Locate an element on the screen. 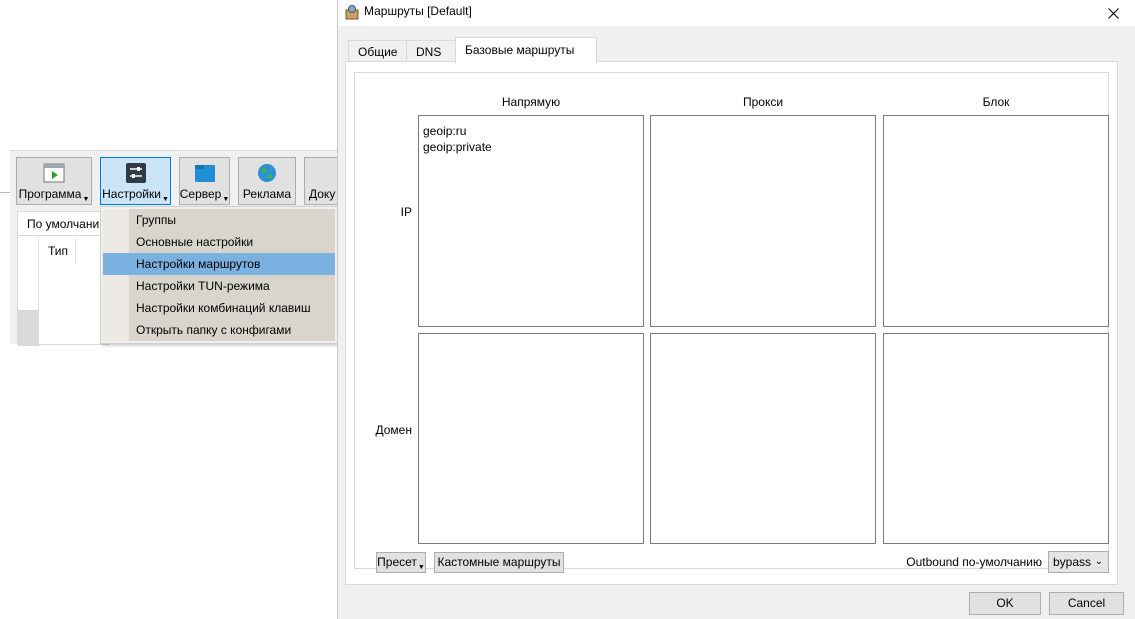 The width and height of the screenshot is (1135, 619). menu-item-open-config-folder: Открыть папку с конфигами is located at coordinates (219, 330).